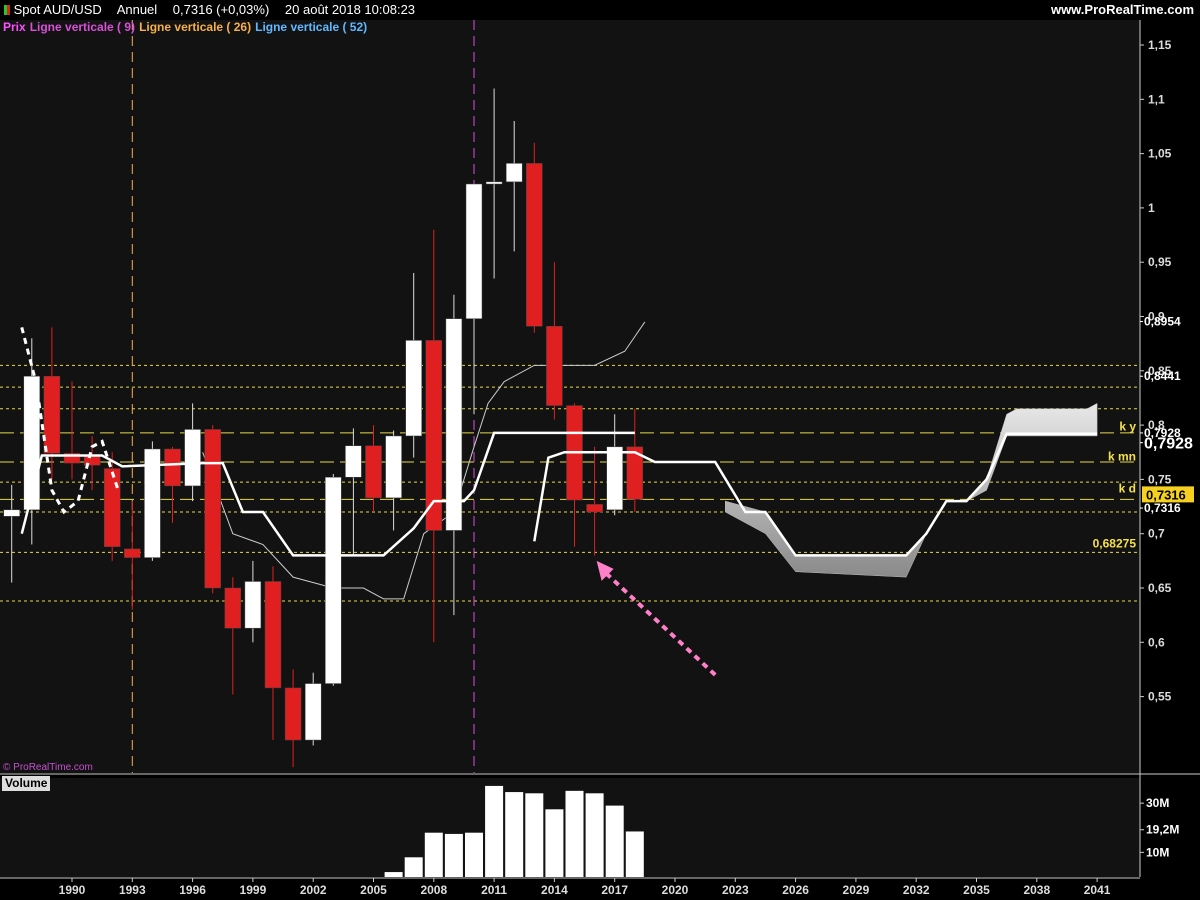 The height and width of the screenshot is (900, 1200). I want to click on legend-item-prix: Prix, so click(14, 27).